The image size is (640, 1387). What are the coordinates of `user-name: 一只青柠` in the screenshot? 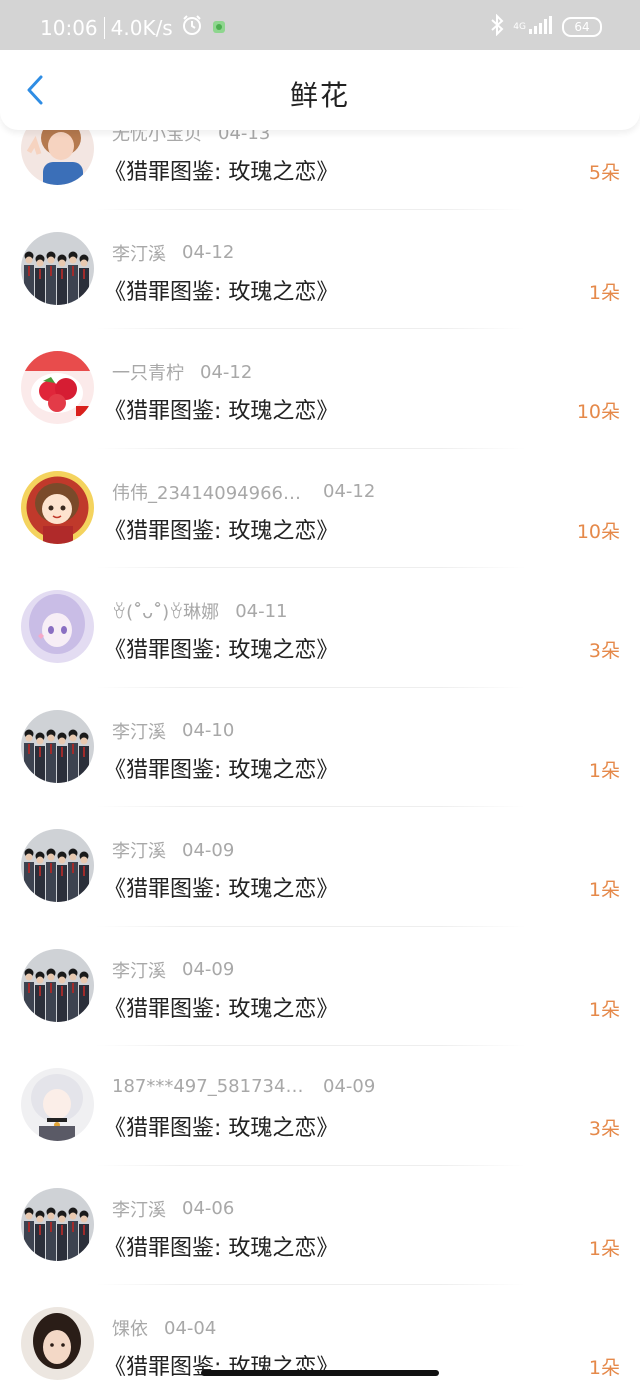 It's located at (148, 372).